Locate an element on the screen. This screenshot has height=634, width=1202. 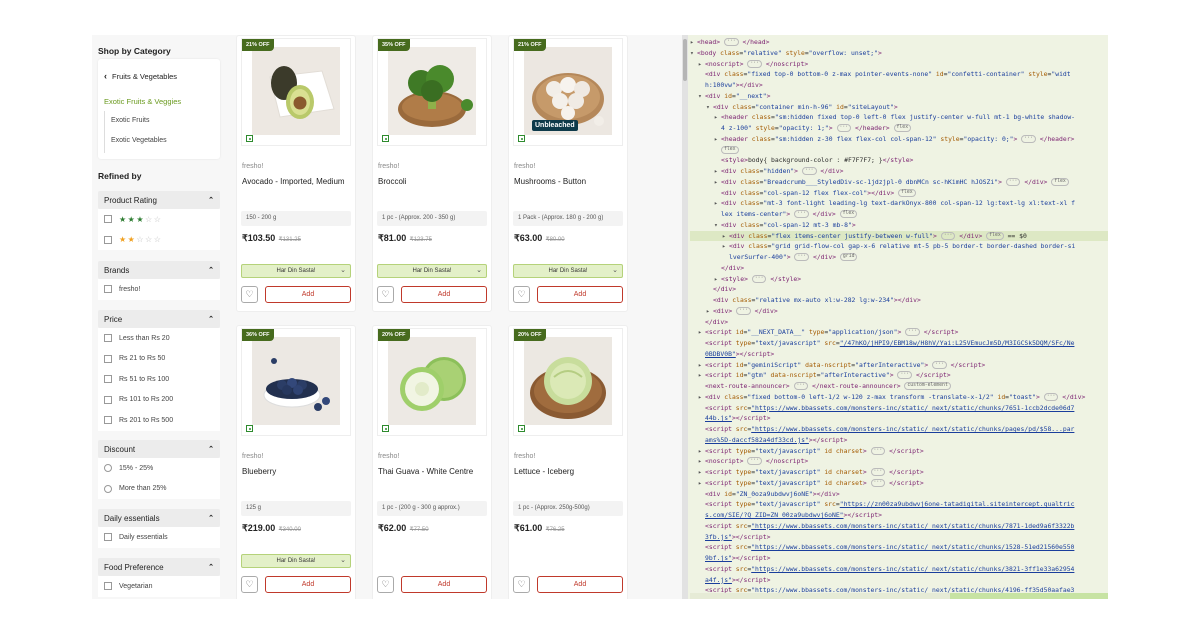
brand-option: fresho! is located at coordinates (159, 289).